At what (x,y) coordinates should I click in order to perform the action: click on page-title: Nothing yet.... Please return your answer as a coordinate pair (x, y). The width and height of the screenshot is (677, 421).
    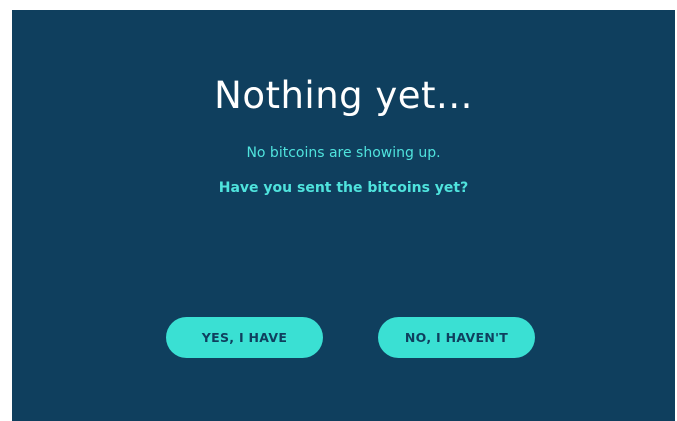
    Looking at the image, I should click on (343, 95).